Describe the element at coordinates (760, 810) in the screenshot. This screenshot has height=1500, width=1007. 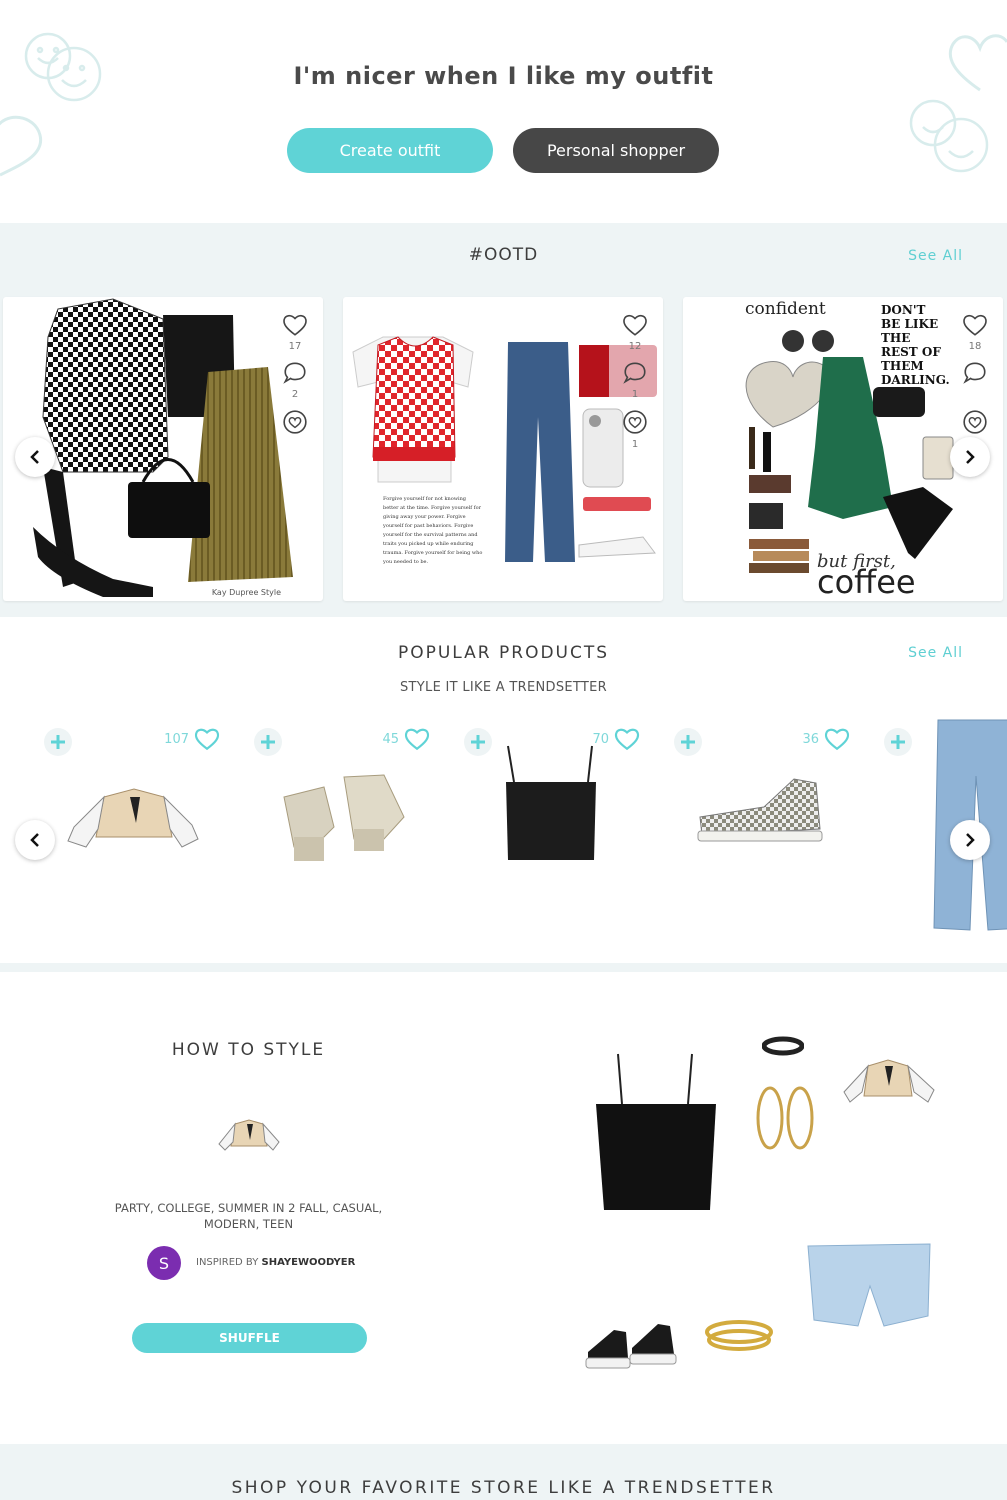
I see `checkered-sneakers-image` at that location.